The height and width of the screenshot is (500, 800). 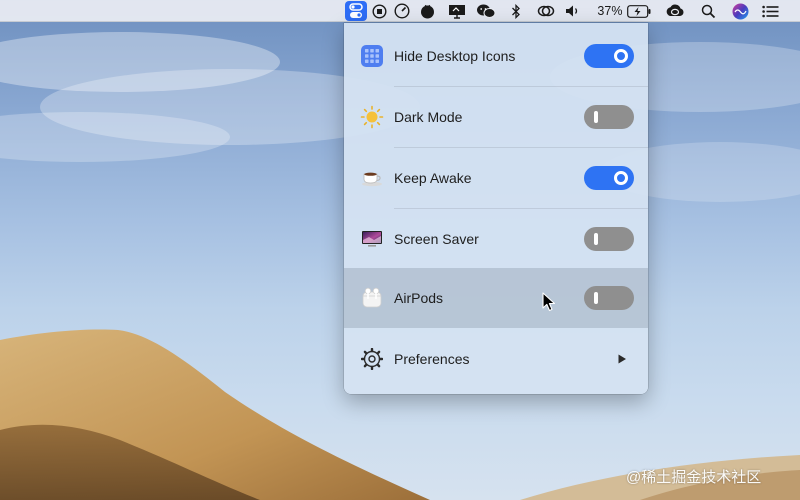 I want to click on mouse-cursor-icon, so click(x=549, y=302).